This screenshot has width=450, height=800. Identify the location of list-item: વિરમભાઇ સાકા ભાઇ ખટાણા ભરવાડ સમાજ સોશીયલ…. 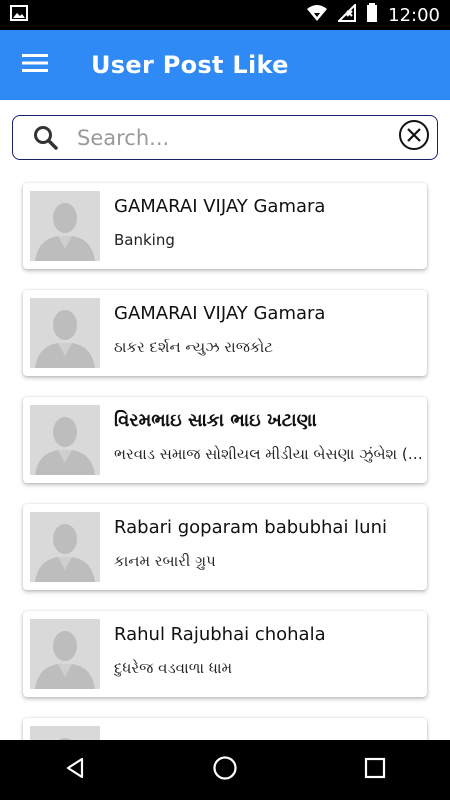
(225, 440).